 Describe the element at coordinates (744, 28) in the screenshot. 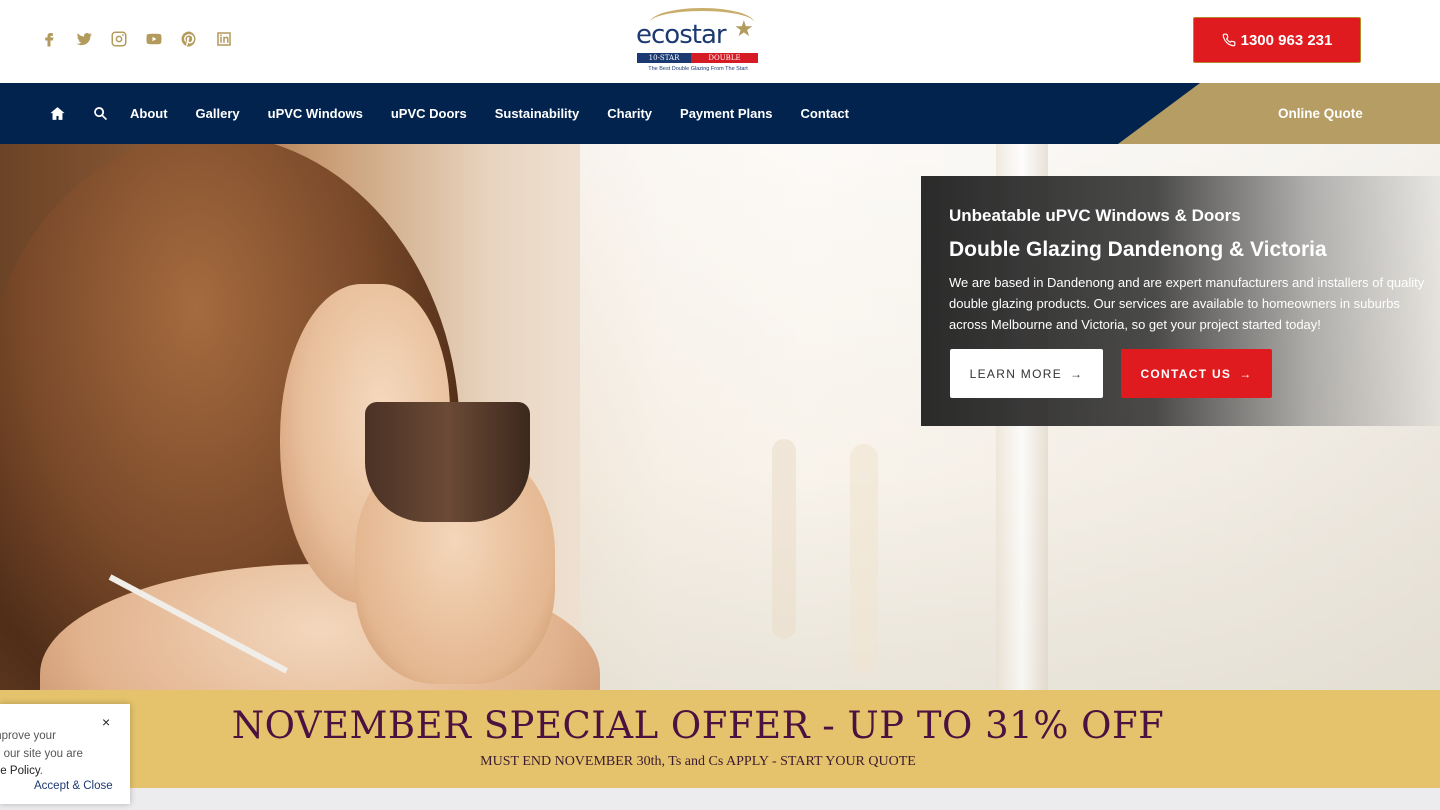

I see `star-icon: ★` at that location.